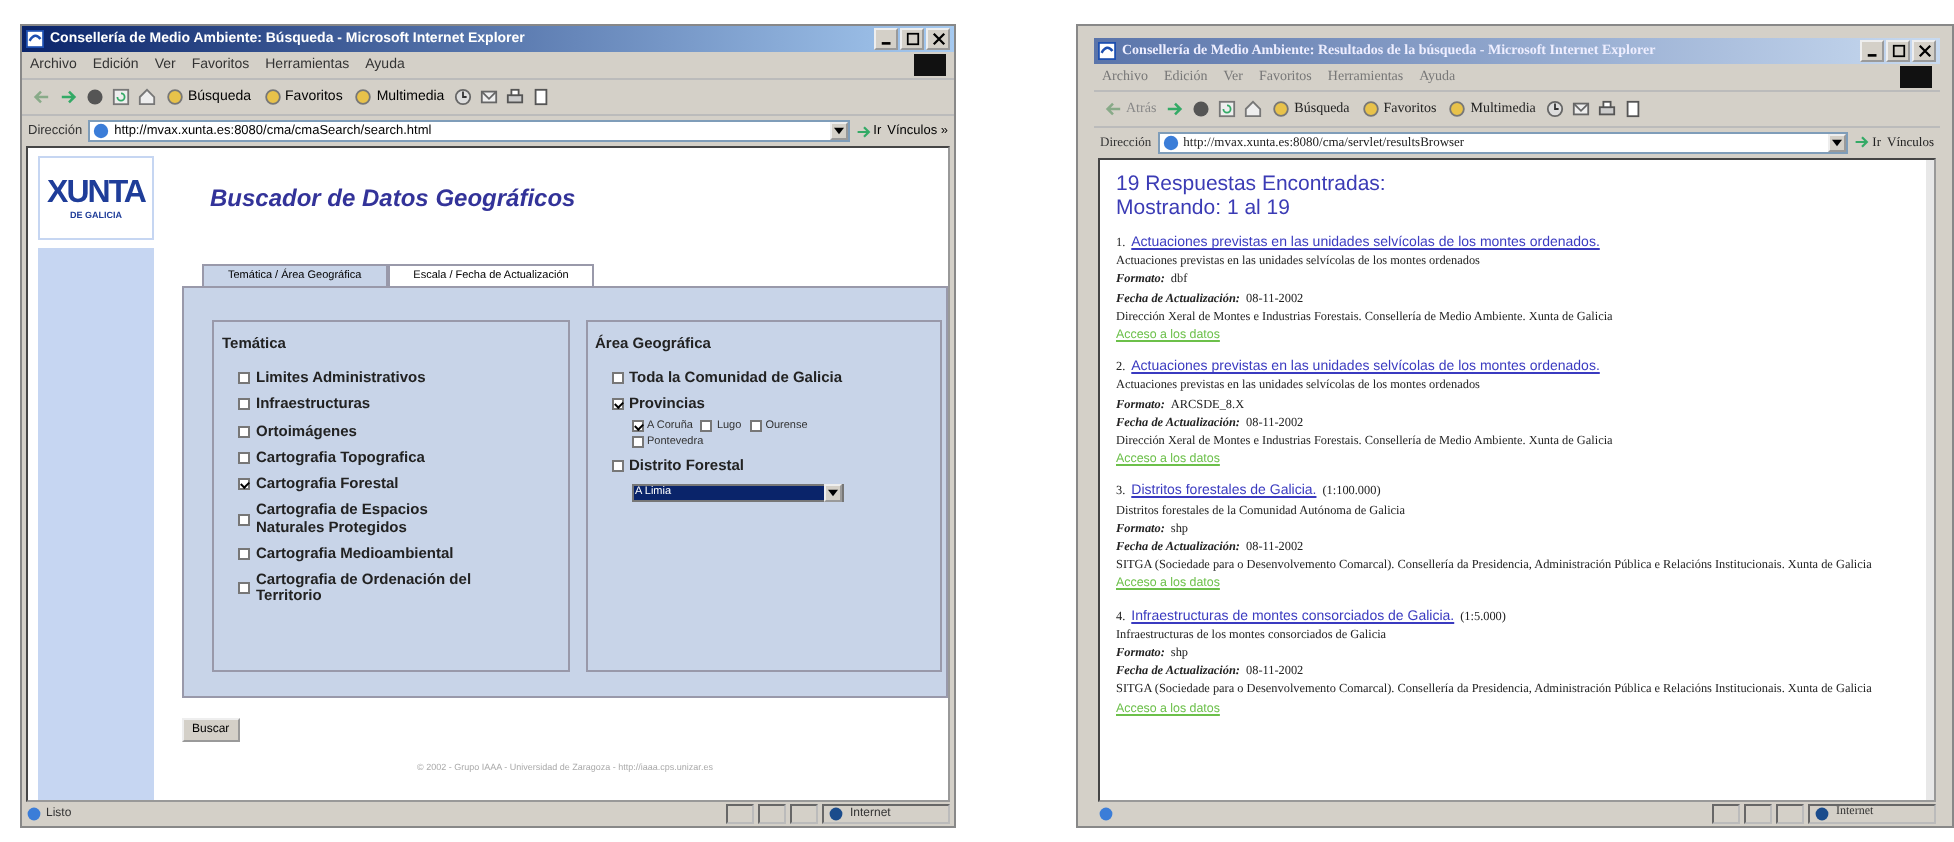 The height and width of the screenshot is (842, 1954). What do you see at coordinates (1252, 184) in the screenshot?
I see `results-count: 19 Respuestas Encontradas:` at bounding box center [1252, 184].